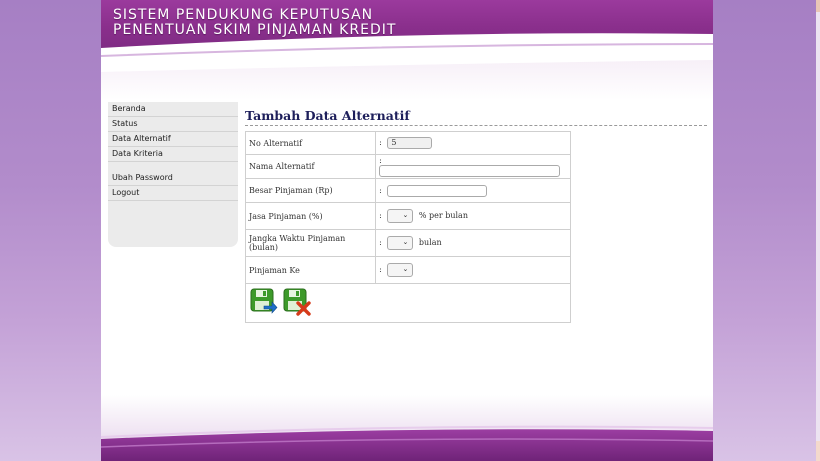 Image resolution: width=820 pixels, height=461 pixels. What do you see at coordinates (818, 451) in the screenshot?
I see `window-edge-accent-bottom` at bounding box center [818, 451].